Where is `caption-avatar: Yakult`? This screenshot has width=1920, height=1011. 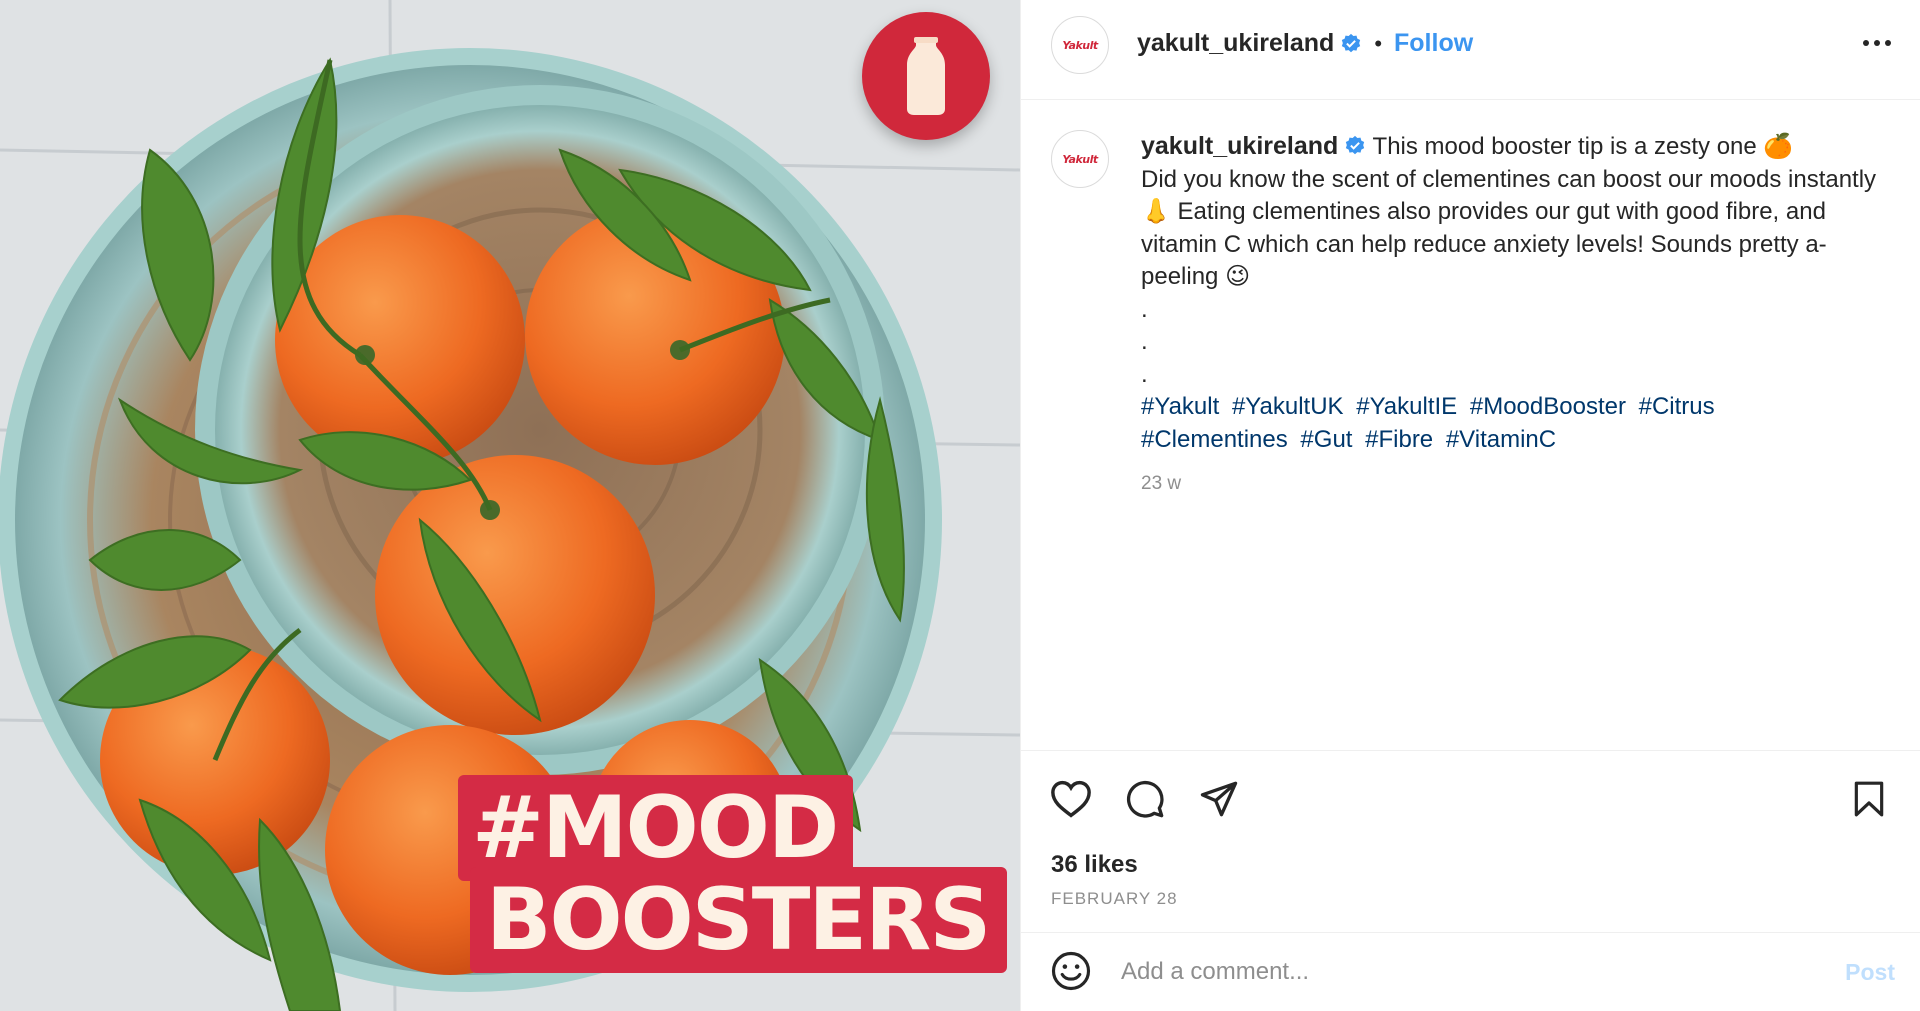 caption-avatar: Yakult is located at coordinates (1080, 159).